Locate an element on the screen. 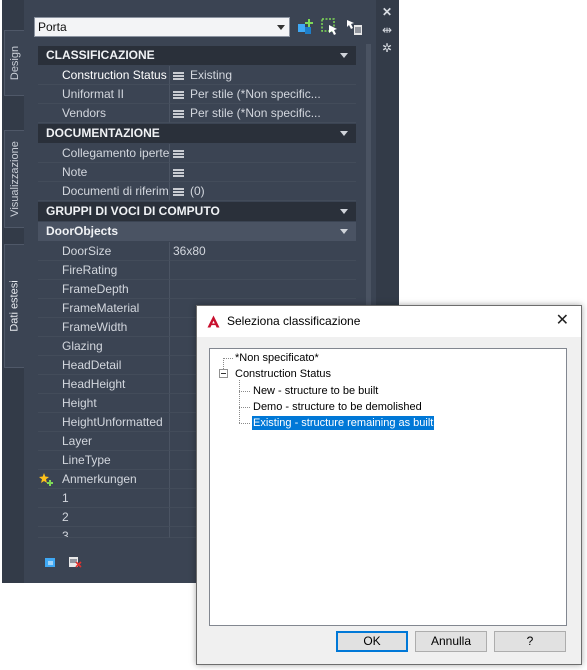 The width and height of the screenshot is (587, 670). cancel-button: Annulla is located at coordinates (451, 641).